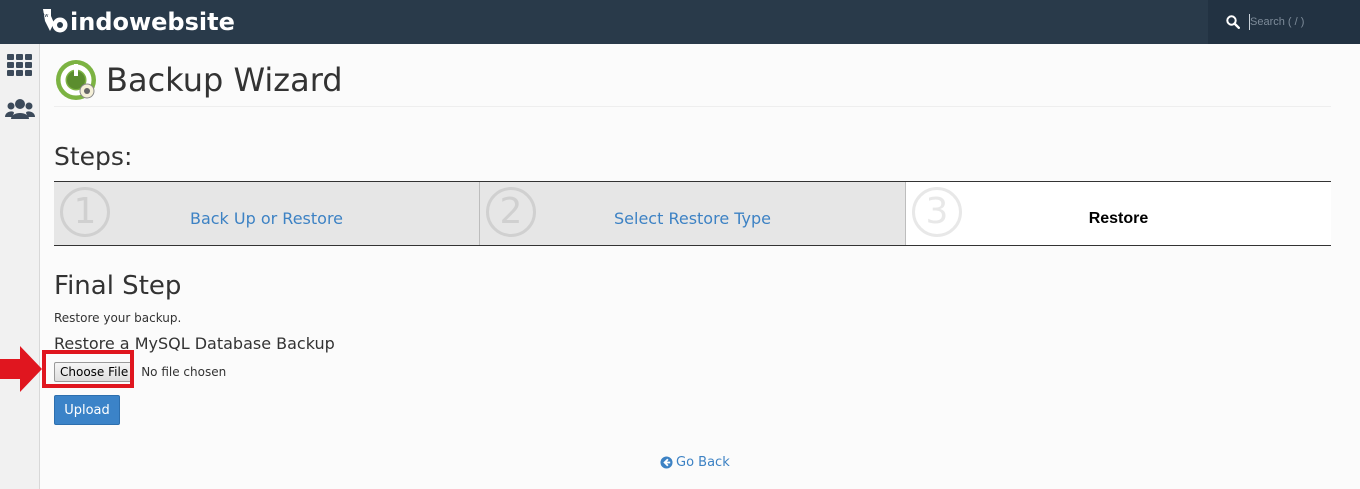 The height and width of the screenshot is (489, 1360). What do you see at coordinates (692, 218) in the screenshot?
I see `step-label: Select Restore Type` at bounding box center [692, 218].